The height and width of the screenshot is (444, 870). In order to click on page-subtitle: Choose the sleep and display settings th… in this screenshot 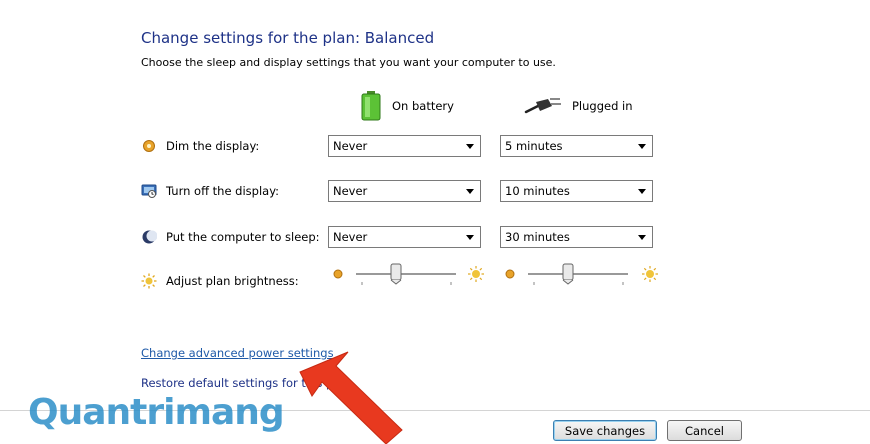, I will do `click(348, 62)`.